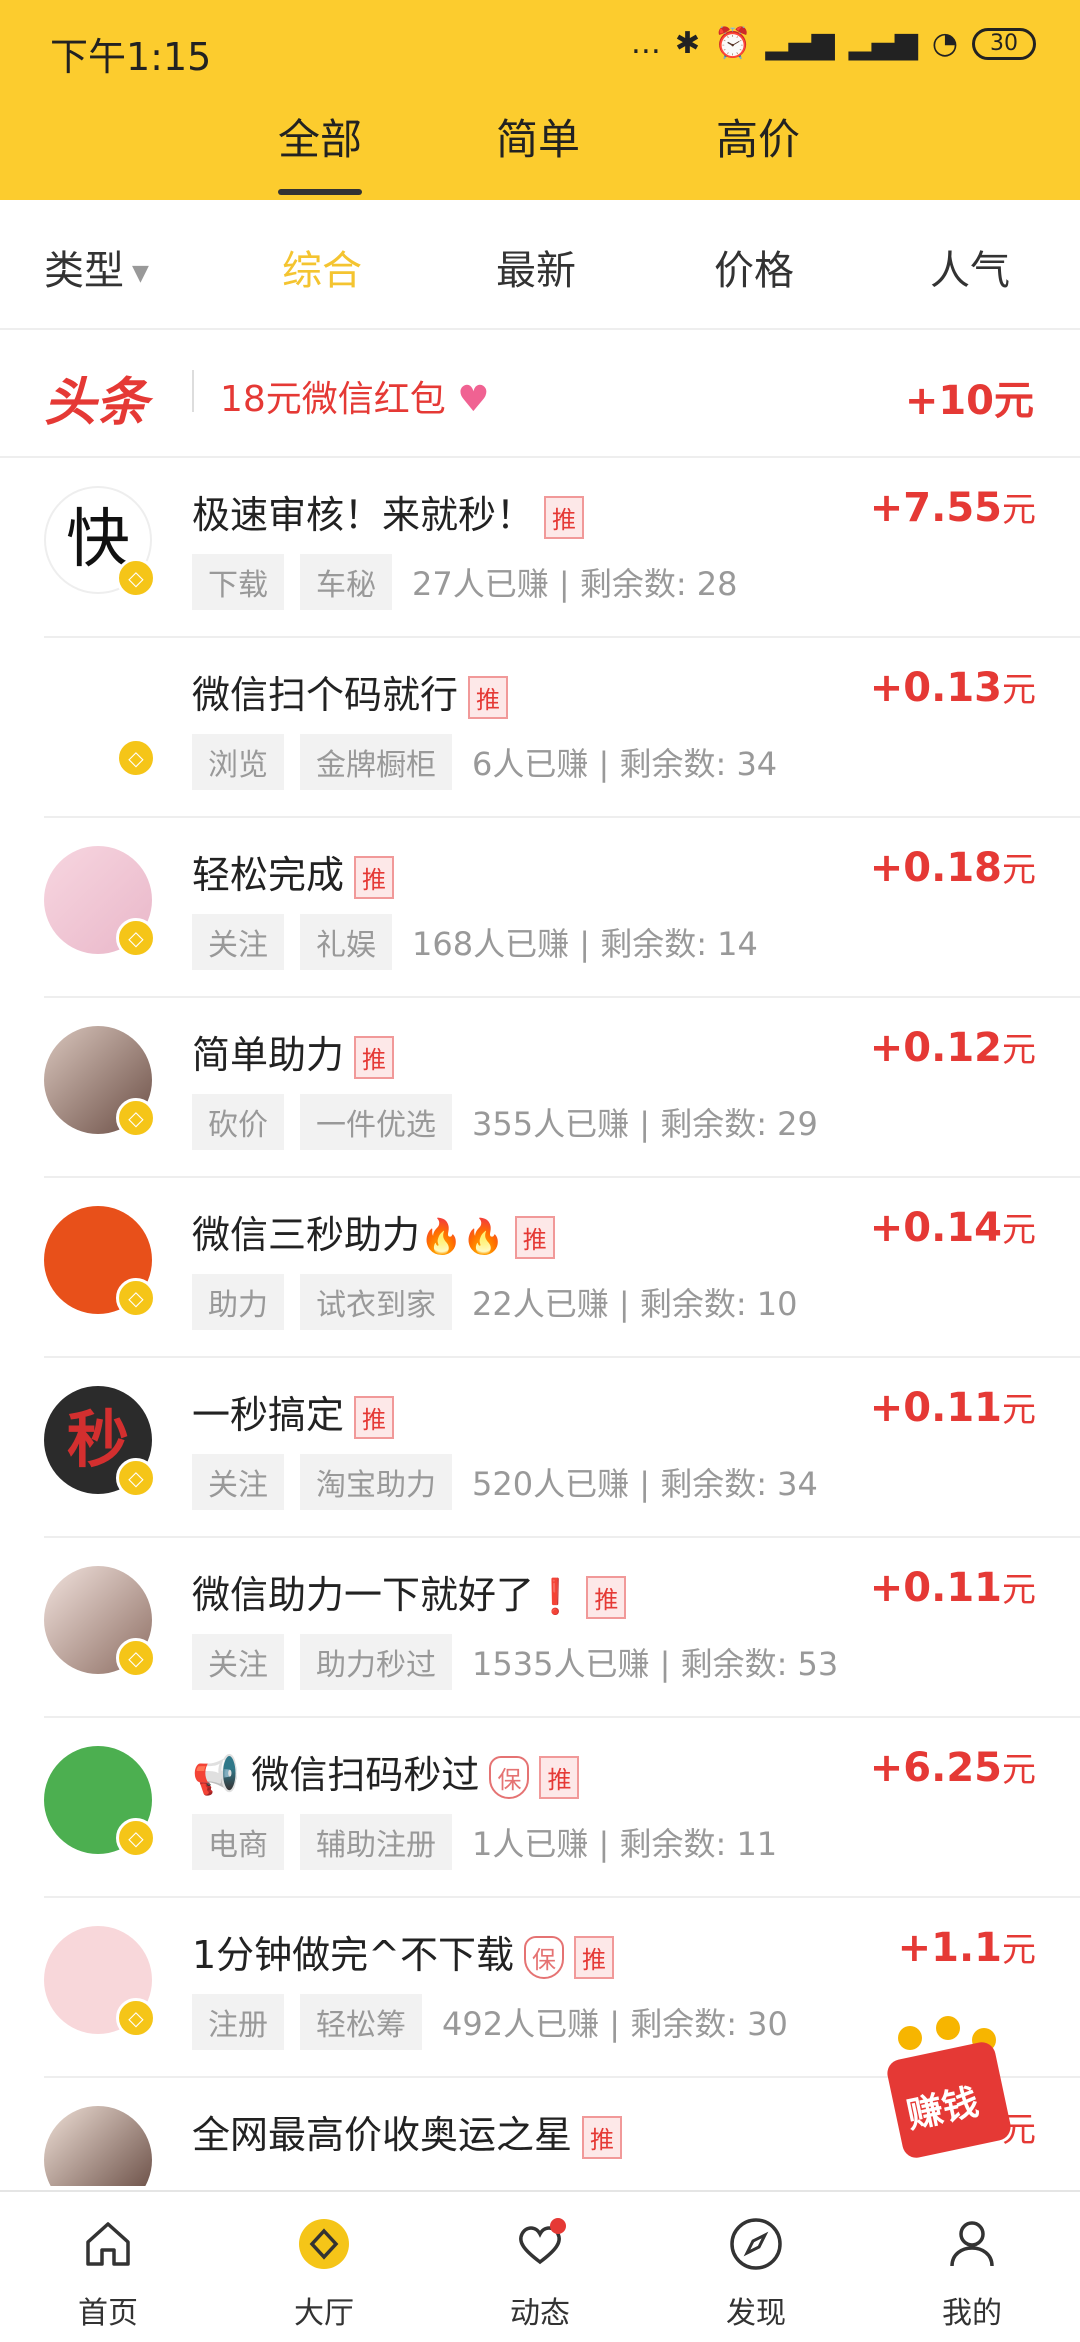 The width and height of the screenshot is (1080, 2342). What do you see at coordinates (322, 267) in the screenshot?
I see `sort-comprehensive: 综合` at bounding box center [322, 267].